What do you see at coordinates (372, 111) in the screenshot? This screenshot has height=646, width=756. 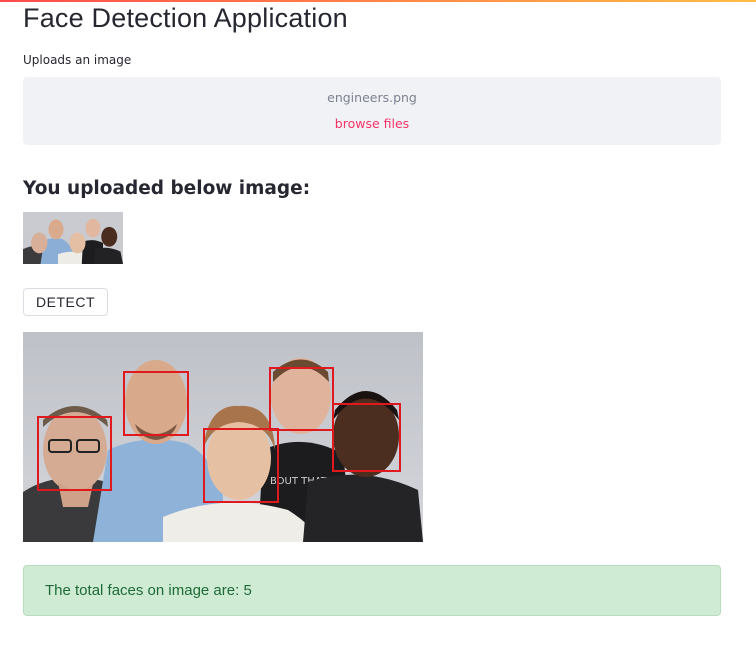 I see `file-dropzone: engineers.png browse files` at bounding box center [372, 111].